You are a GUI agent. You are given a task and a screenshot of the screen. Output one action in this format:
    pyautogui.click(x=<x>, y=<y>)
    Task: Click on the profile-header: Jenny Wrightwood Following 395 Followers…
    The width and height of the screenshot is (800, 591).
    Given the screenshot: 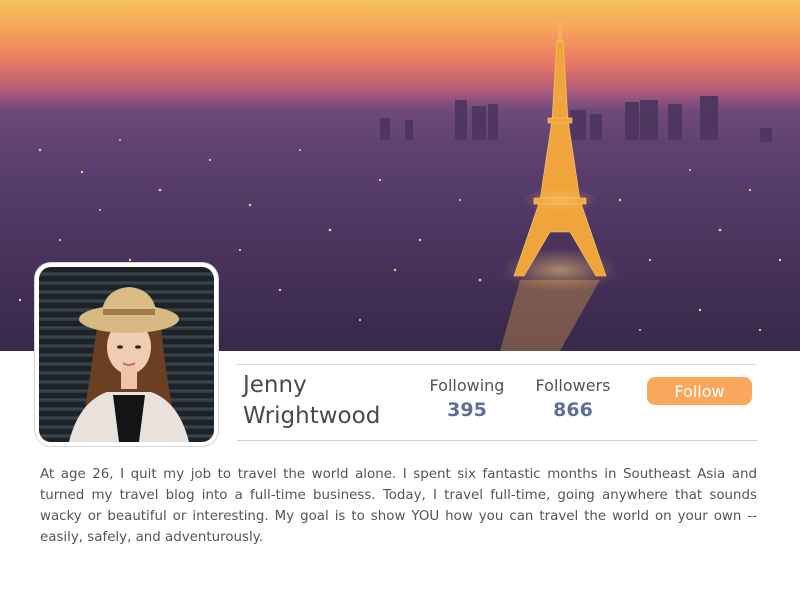 What is the action you would take?
    pyautogui.click(x=497, y=402)
    